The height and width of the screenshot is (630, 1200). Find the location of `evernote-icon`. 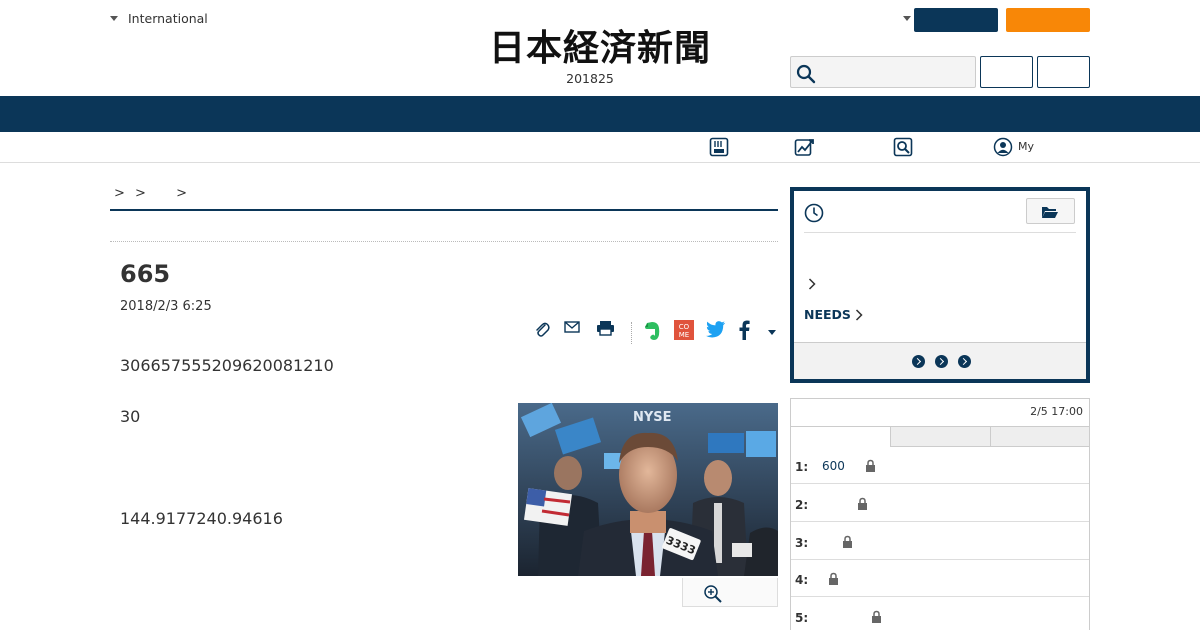

evernote-icon is located at coordinates (652, 331).